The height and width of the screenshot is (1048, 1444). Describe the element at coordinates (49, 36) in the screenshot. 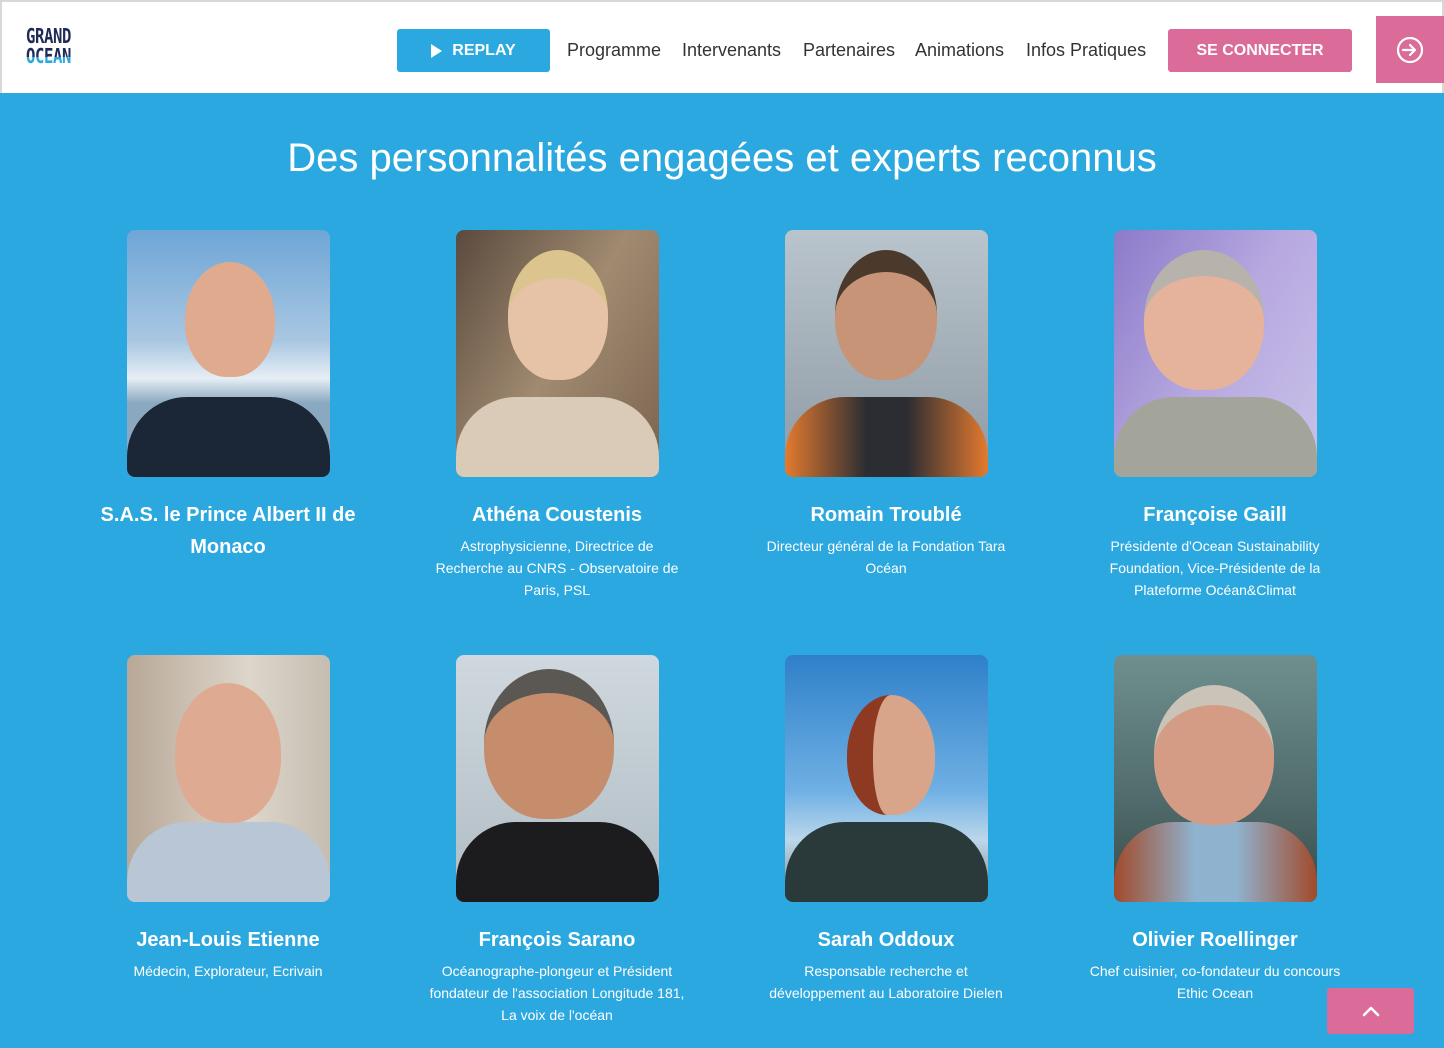

I see `logo-line-1: GRAND` at that location.